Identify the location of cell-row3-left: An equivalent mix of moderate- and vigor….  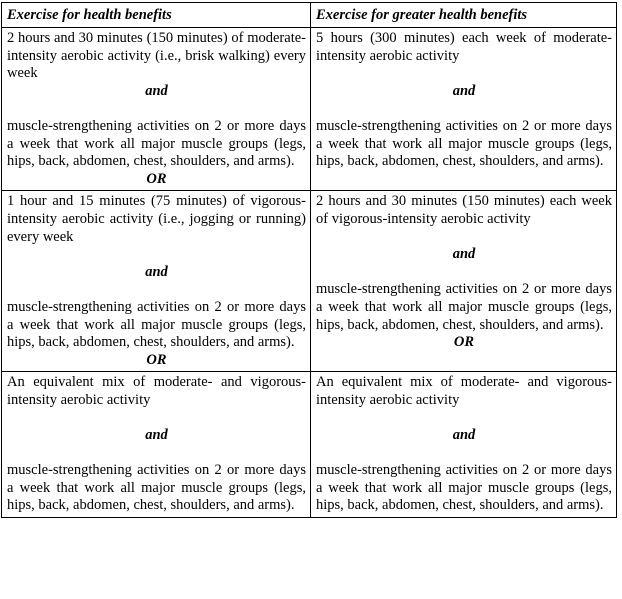
(156, 445).